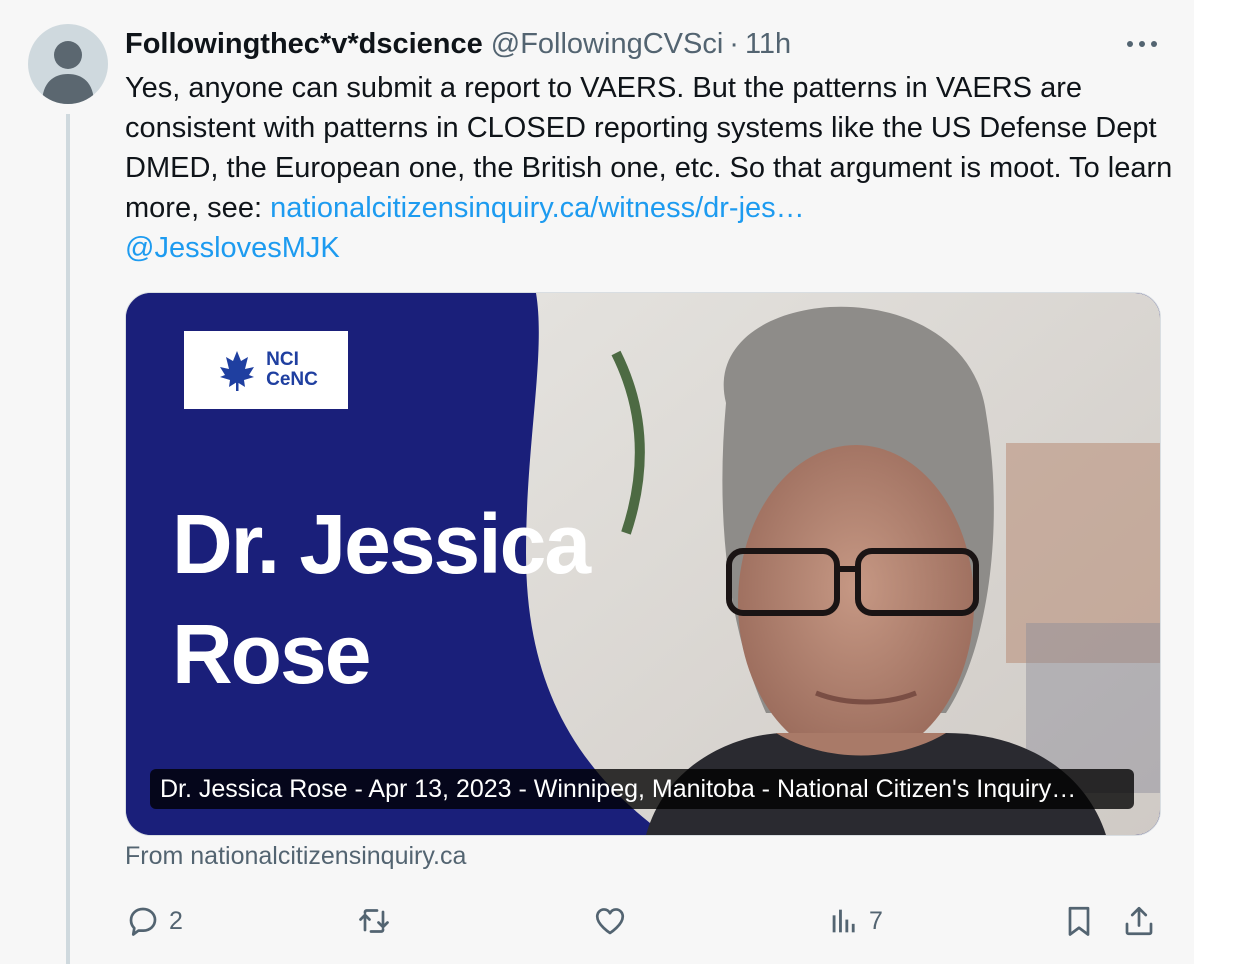 This screenshot has width=1234, height=964. I want to click on views-icon, so click(844, 921).